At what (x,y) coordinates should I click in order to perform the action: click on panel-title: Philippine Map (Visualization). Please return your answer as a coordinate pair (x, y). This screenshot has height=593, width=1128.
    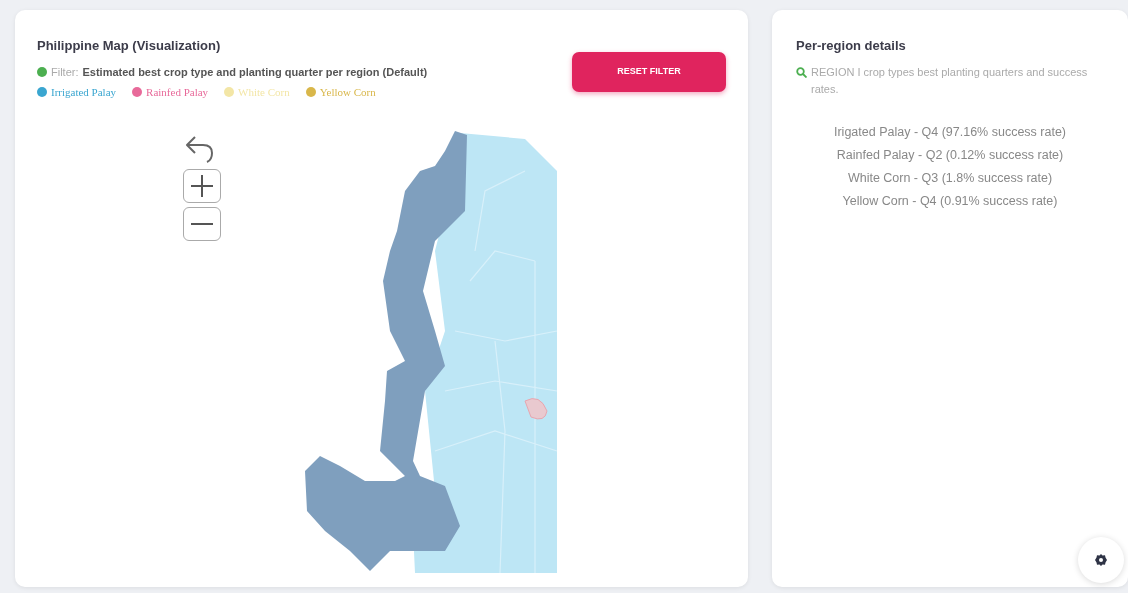
    Looking at the image, I should click on (129, 46).